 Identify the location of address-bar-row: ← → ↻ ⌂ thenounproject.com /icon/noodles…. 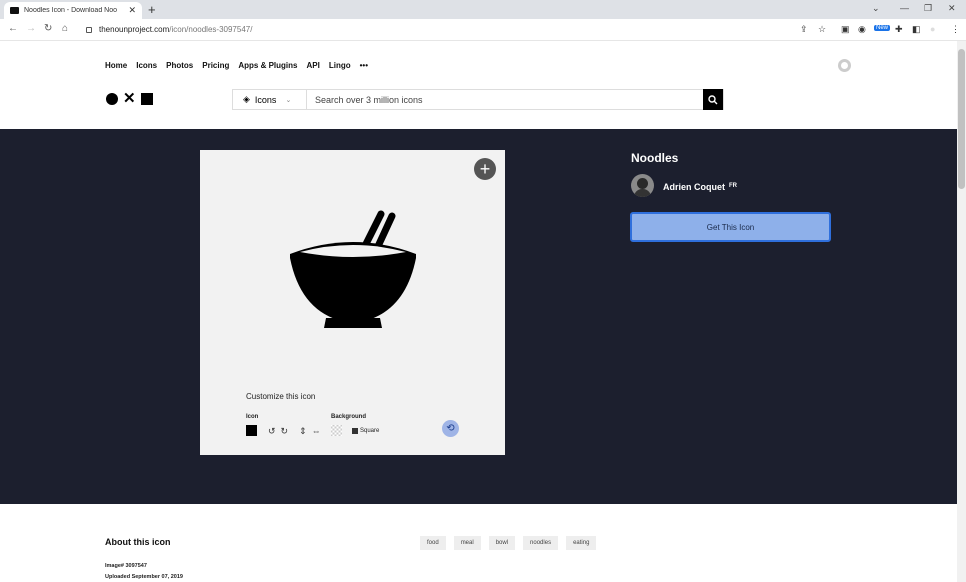
(483, 30).